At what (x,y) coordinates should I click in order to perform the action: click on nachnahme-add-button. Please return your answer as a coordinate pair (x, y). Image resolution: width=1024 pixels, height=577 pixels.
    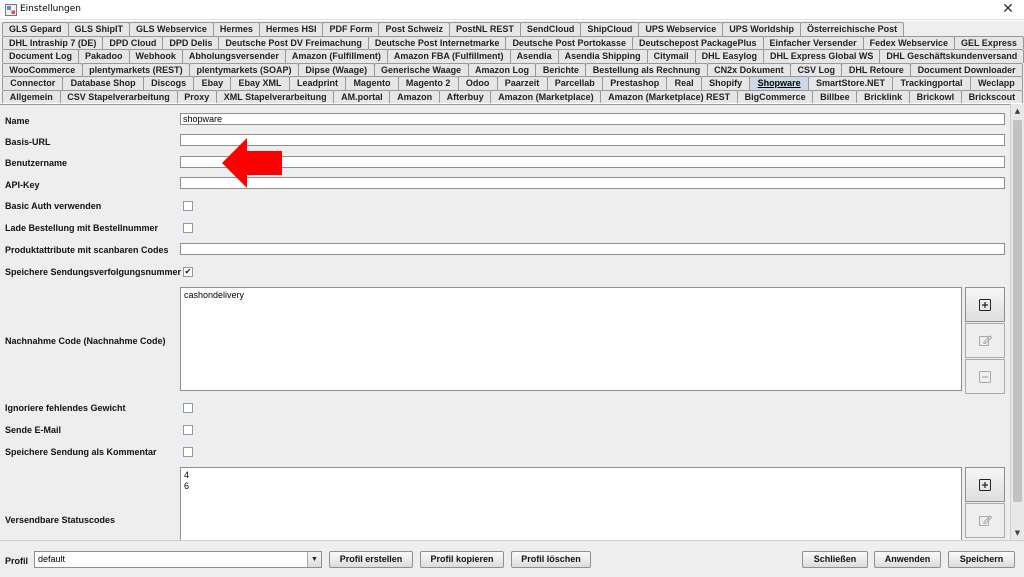
    Looking at the image, I should click on (985, 304).